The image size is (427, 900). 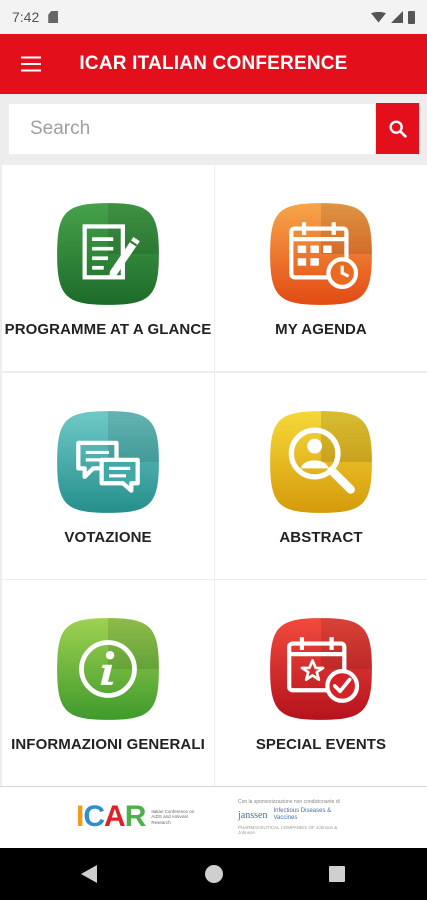 What do you see at coordinates (321, 462) in the screenshot?
I see `user-magnifier-icon` at bounding box center [321, 462].